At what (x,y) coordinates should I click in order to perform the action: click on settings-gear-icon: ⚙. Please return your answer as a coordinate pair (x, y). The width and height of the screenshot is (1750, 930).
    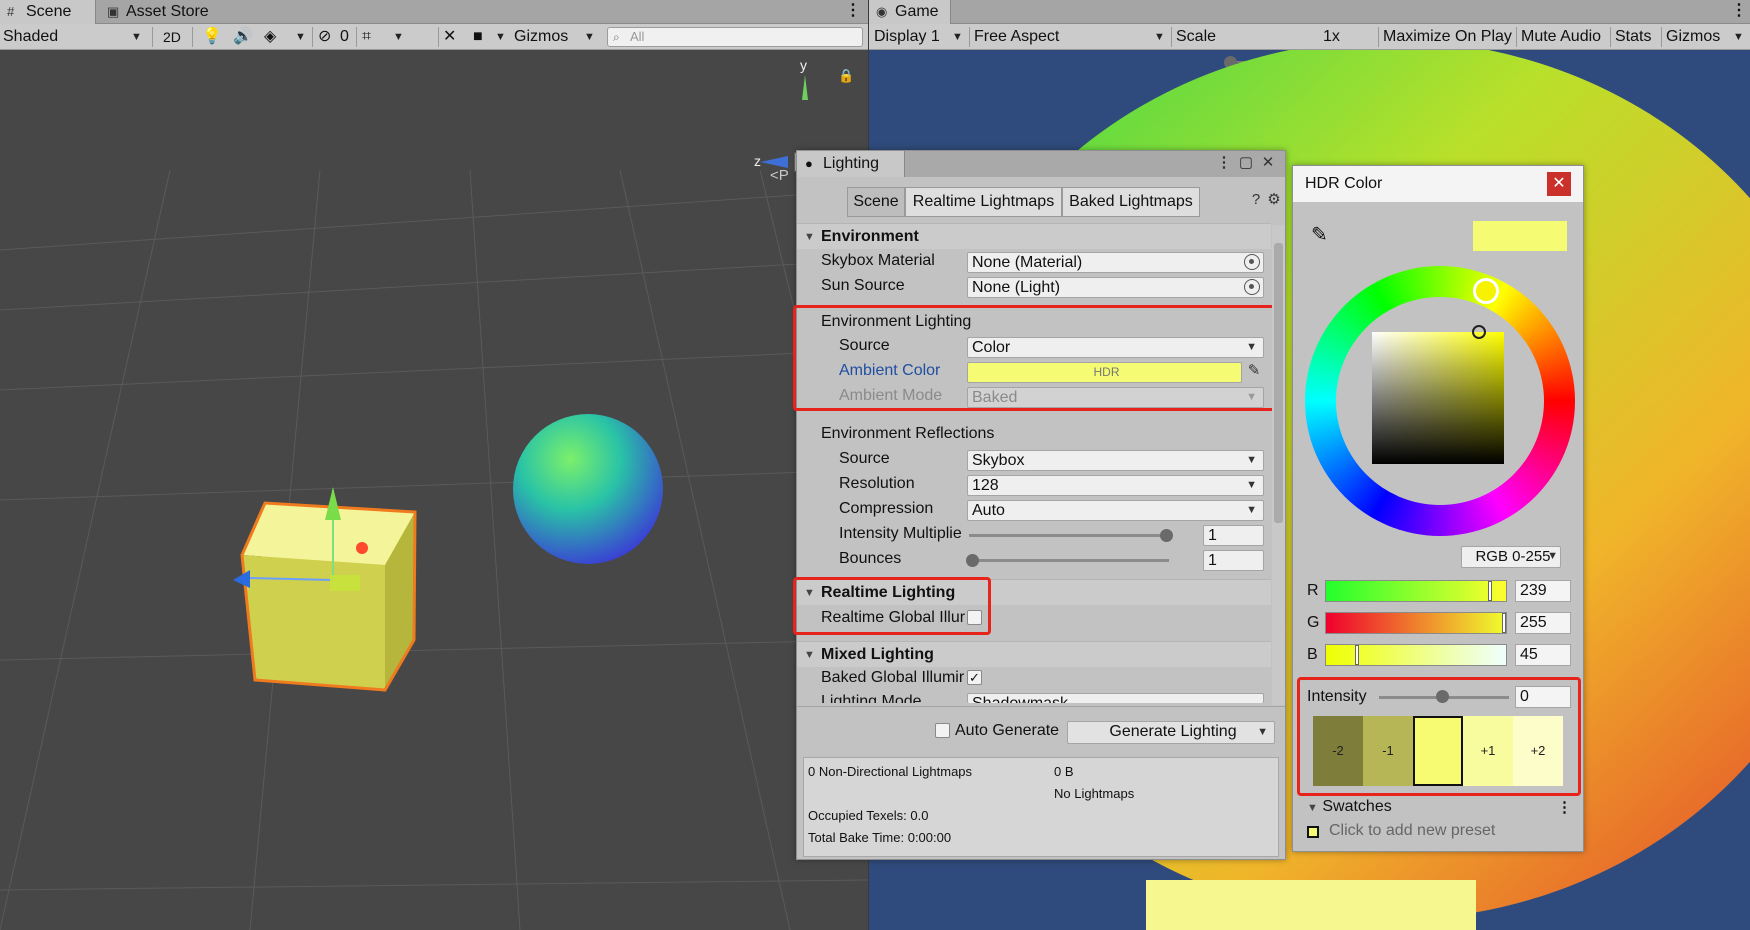
    Looking at the image, I should click on (1274, 200).